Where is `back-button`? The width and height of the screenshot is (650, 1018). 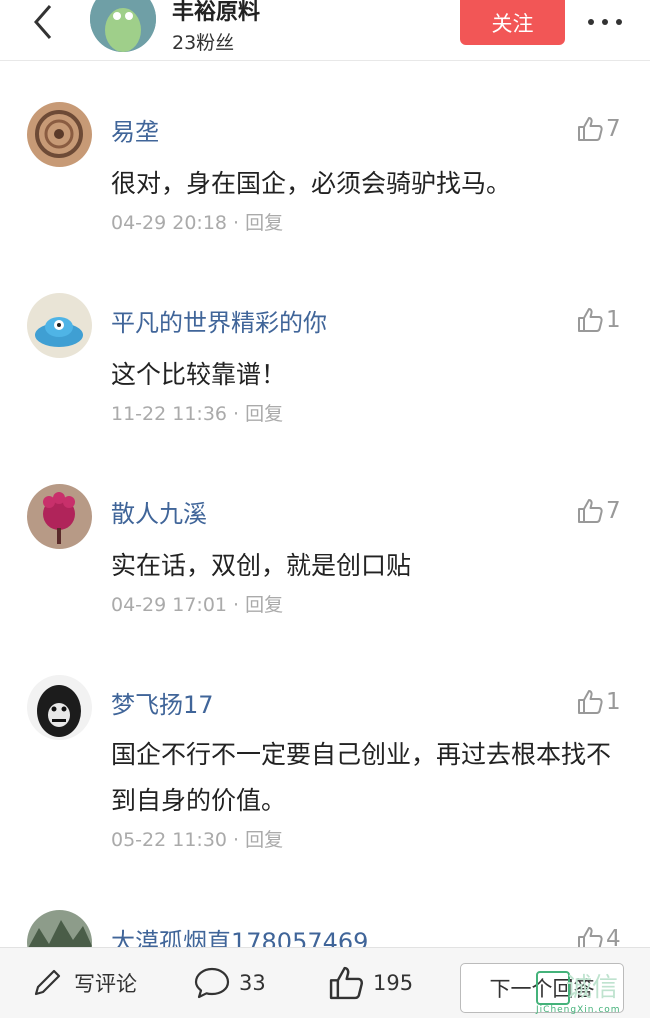 back-button is located at coordinates (45, 22).